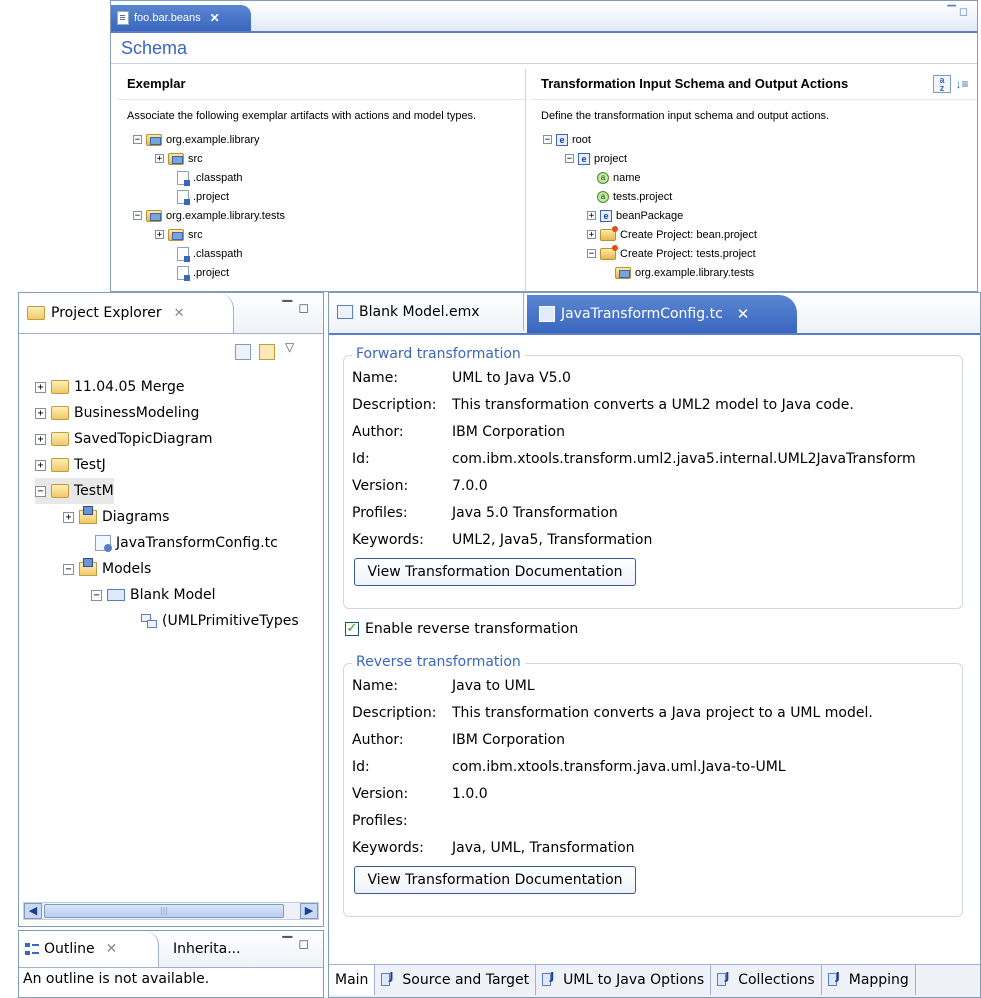 This screenshot has width=981, height=998. Describe the element at coordinates (116, 517) in the screenshot. I see `tree-item: + Diagrams` at that location.